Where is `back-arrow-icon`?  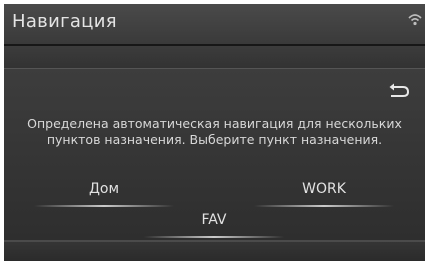
back-arrow-icon is located at coordinates (399, 92).